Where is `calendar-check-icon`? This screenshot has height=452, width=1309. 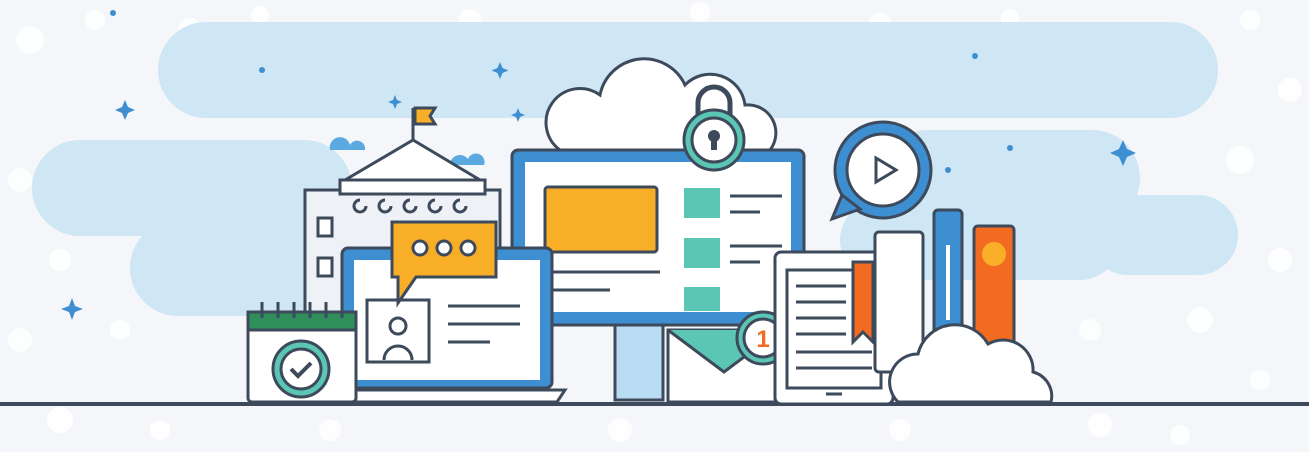
calendar-check-icon is located at coordinates (302, 353).